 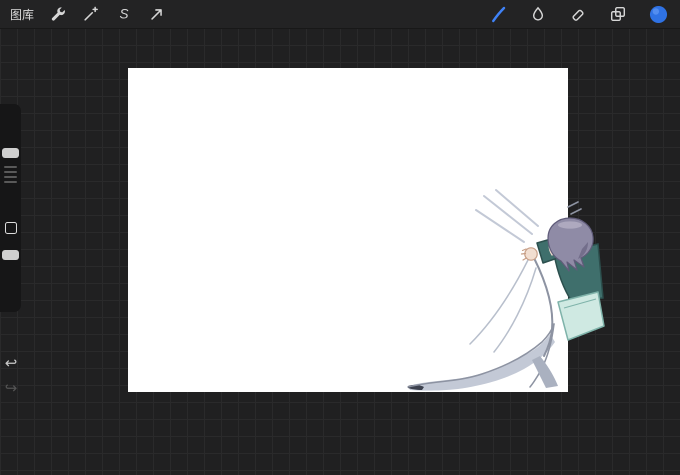 I want to click on gallery-button: 图库, so click(x=20, y=14).